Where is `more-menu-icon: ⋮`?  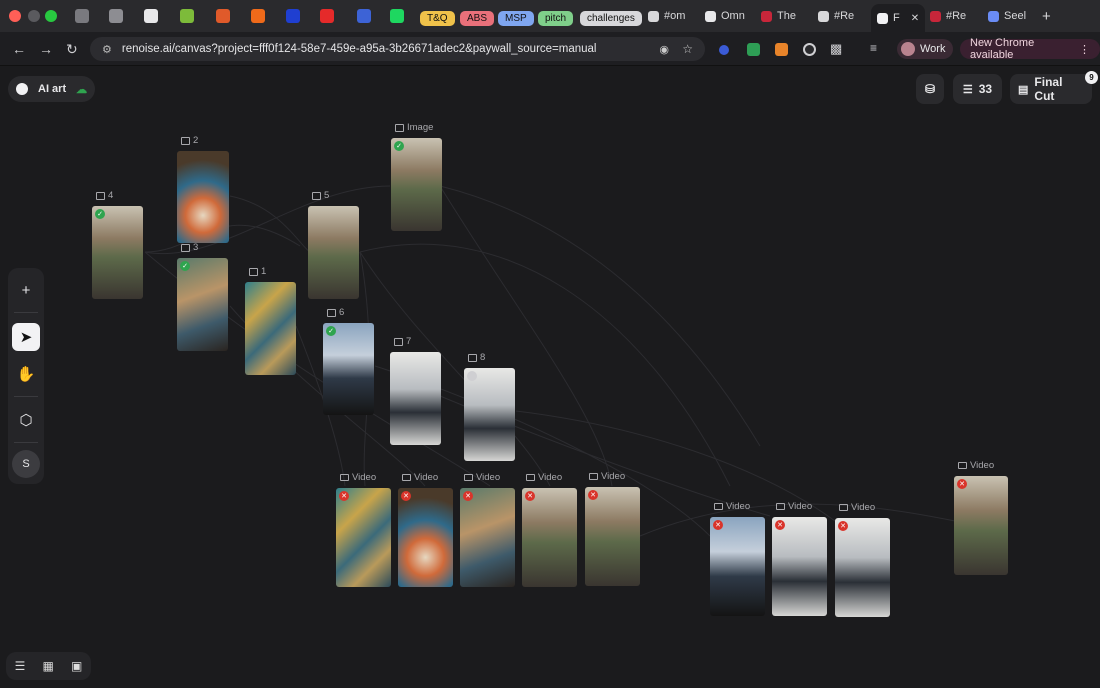 more-menu-icon: ⋮ is located at coordinates (1084, 49).